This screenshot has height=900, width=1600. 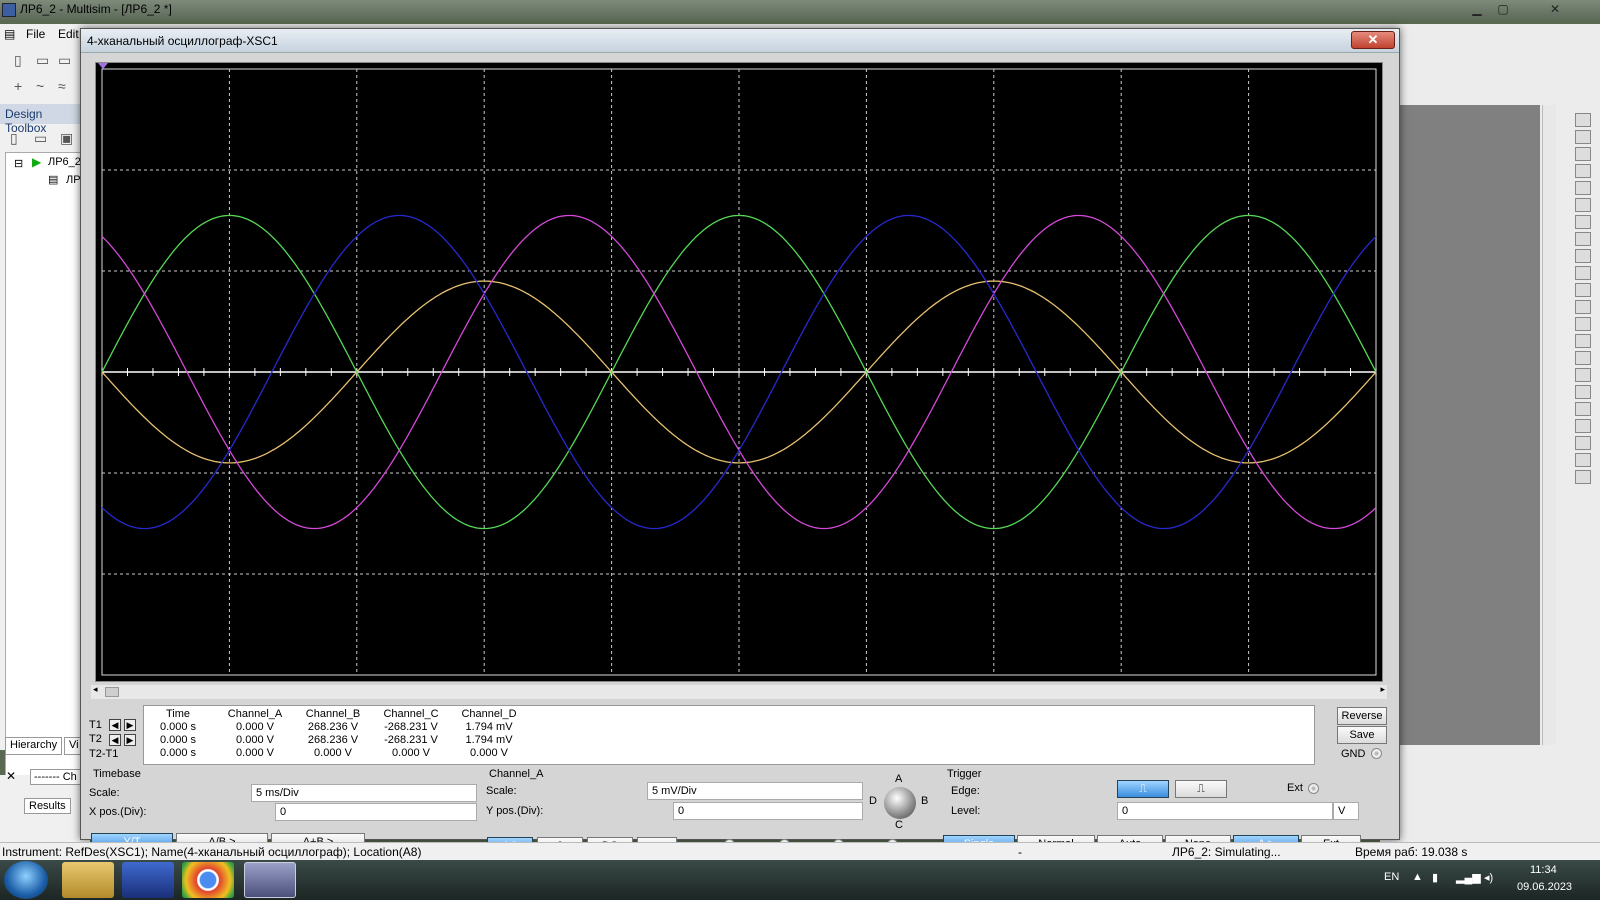 I want to click on channel-title: Channel_A, so click(x=516, y=774).